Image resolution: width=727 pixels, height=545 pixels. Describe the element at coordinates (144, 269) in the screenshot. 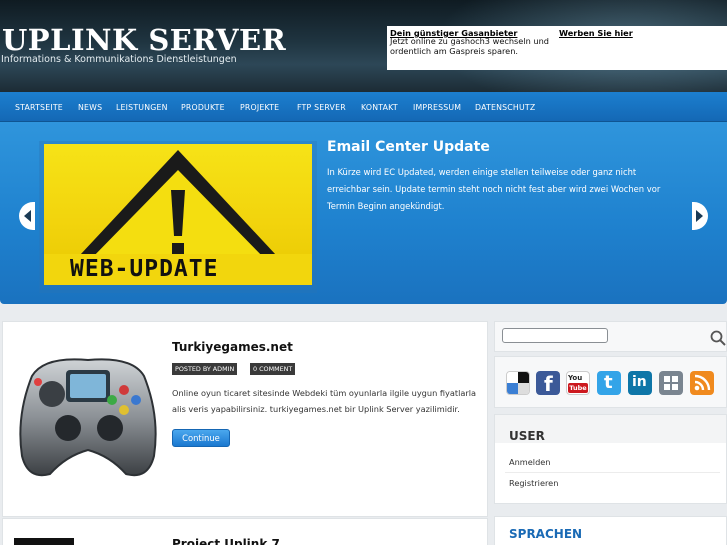

I see `slide-image-caption: WEB-UPDATE` at that location.